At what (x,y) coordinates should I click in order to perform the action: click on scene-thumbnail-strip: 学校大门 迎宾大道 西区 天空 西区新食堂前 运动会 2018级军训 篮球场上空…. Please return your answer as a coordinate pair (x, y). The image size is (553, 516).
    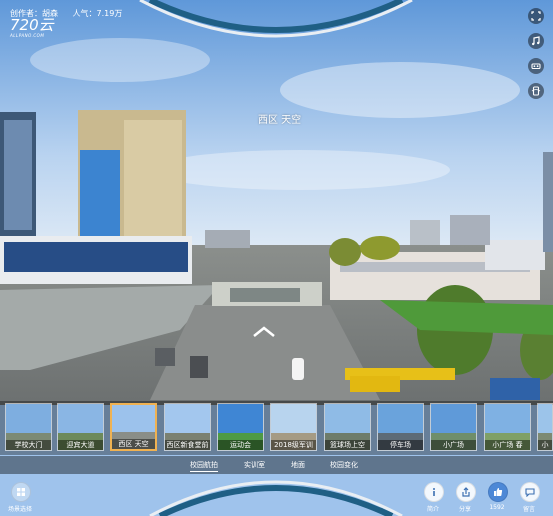
    Looking at the image, I should click on (276, 428).